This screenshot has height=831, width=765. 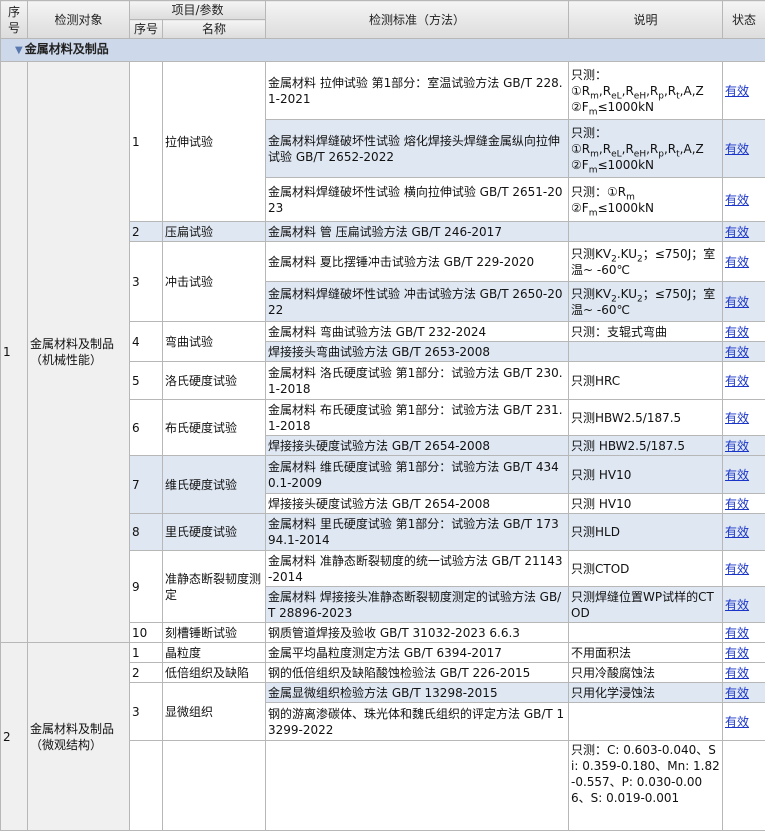 I want to click on item-name: 晶粒度, so click(x=214, y=653).